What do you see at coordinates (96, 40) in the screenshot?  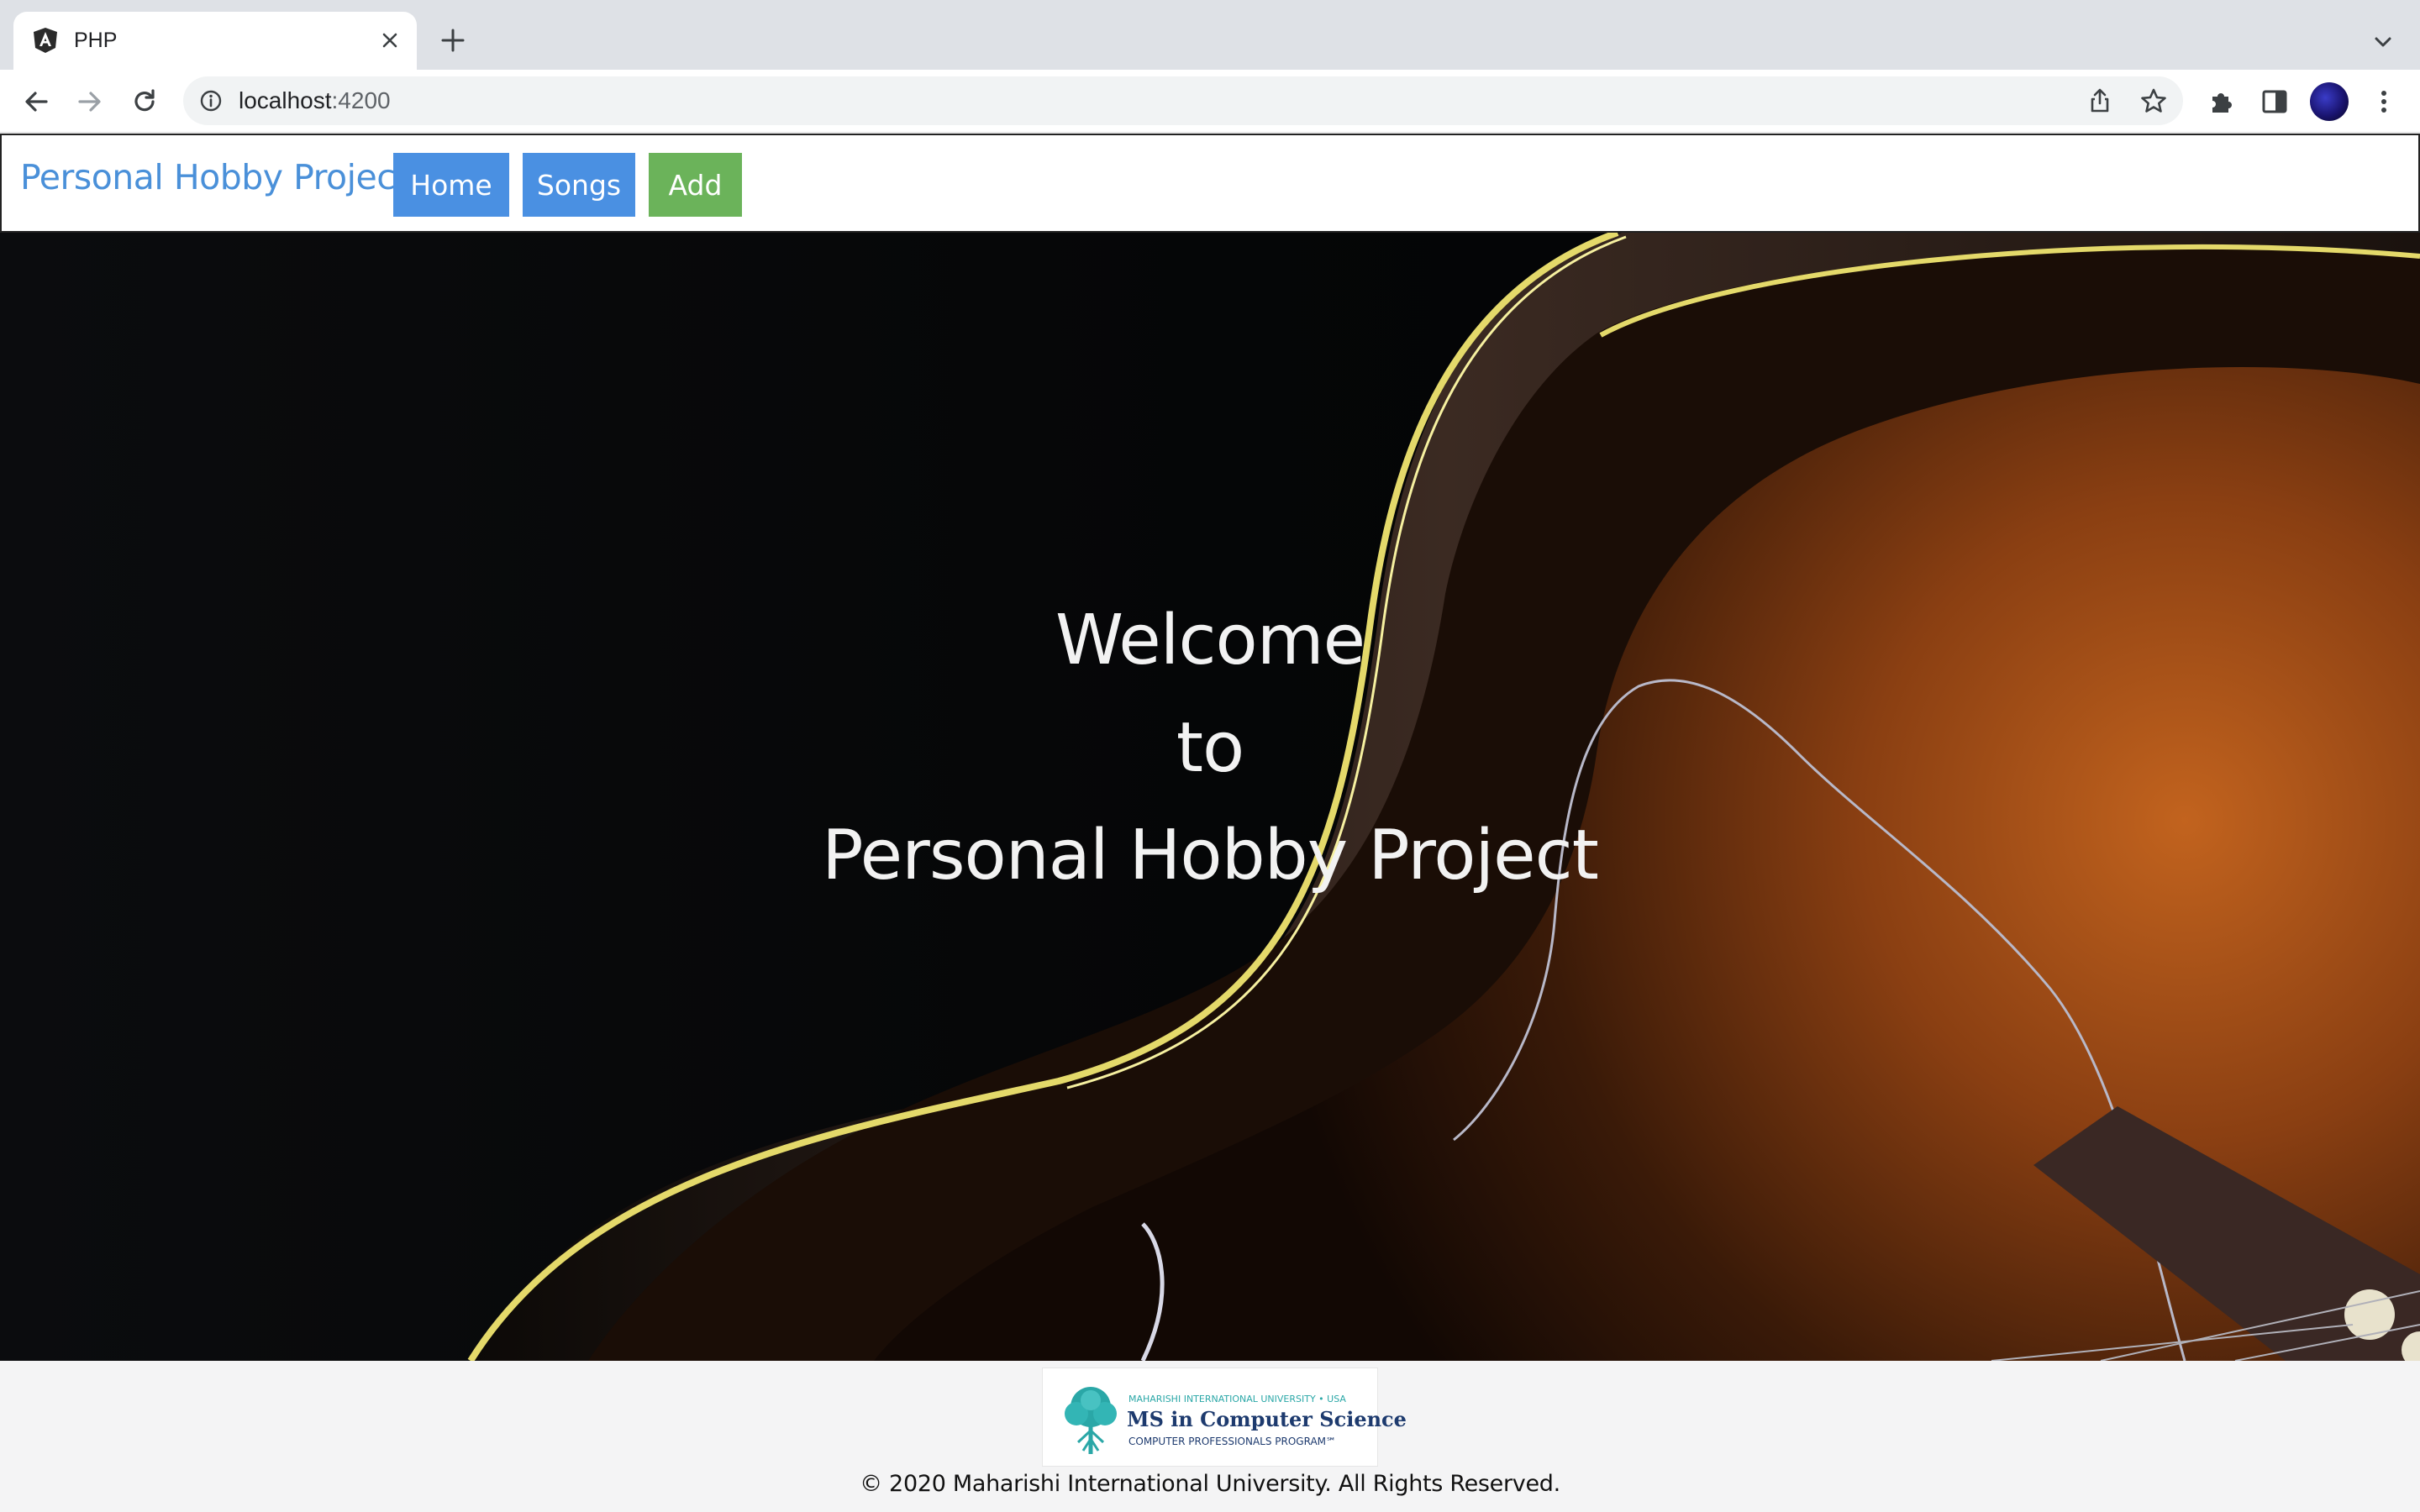 I see `tab-title: PHP` at bounding box center [96, 40].